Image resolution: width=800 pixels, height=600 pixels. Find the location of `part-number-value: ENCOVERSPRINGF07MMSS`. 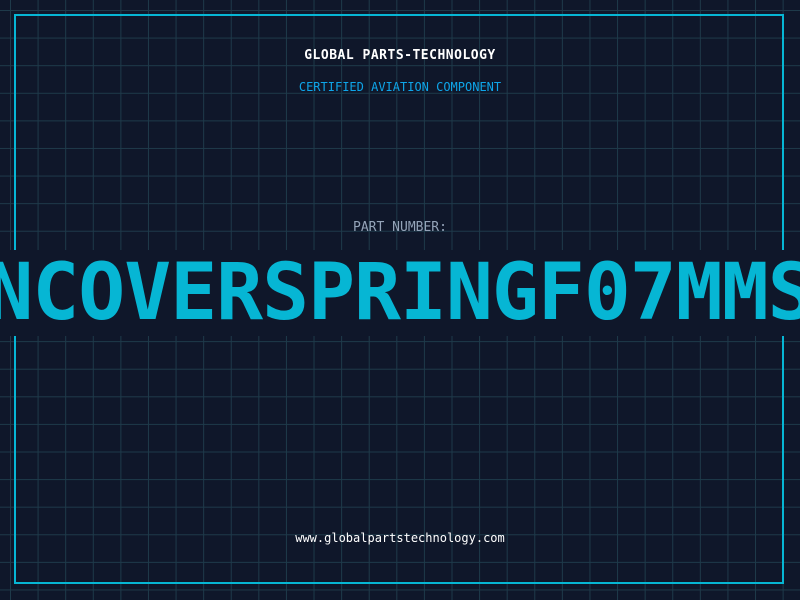

part-number-value: ENCOVERSPRINGF07MMSS is located at coordinates (400, 293).